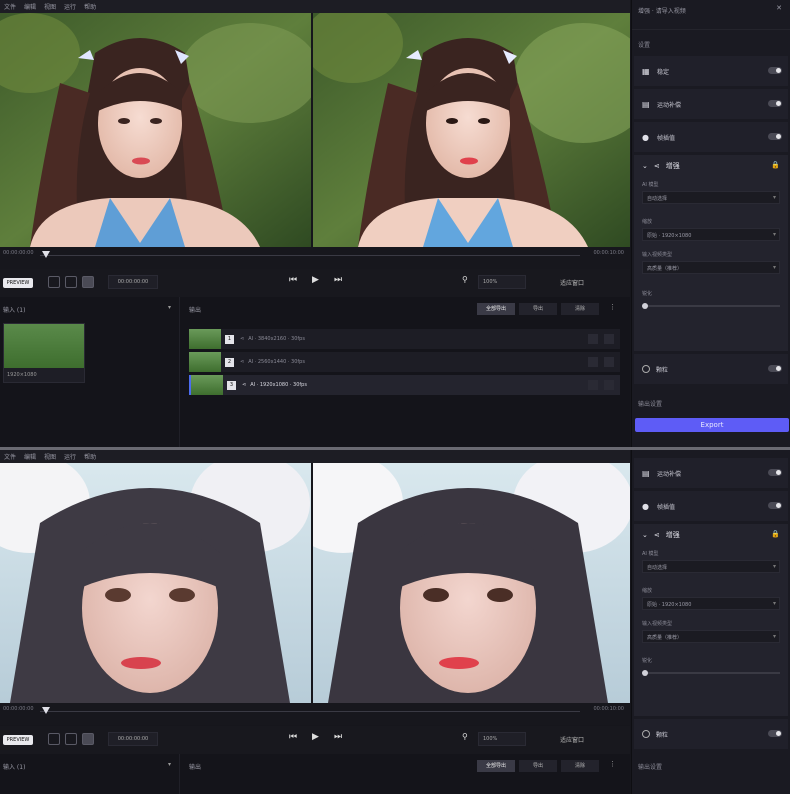  I want to click on output-row: 2 ⋖ AI · 2560x1440 · 30fps, so click(404, 362).